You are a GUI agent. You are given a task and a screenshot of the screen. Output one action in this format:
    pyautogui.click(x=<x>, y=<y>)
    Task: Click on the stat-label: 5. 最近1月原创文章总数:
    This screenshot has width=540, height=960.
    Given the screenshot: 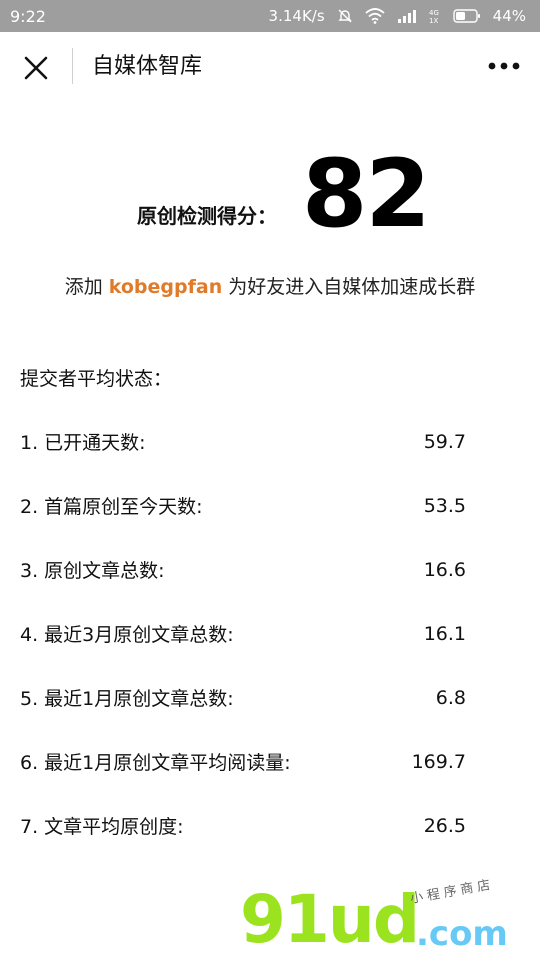 What is the action you would take?
    pyautogui.click(x=127, y=699)
    